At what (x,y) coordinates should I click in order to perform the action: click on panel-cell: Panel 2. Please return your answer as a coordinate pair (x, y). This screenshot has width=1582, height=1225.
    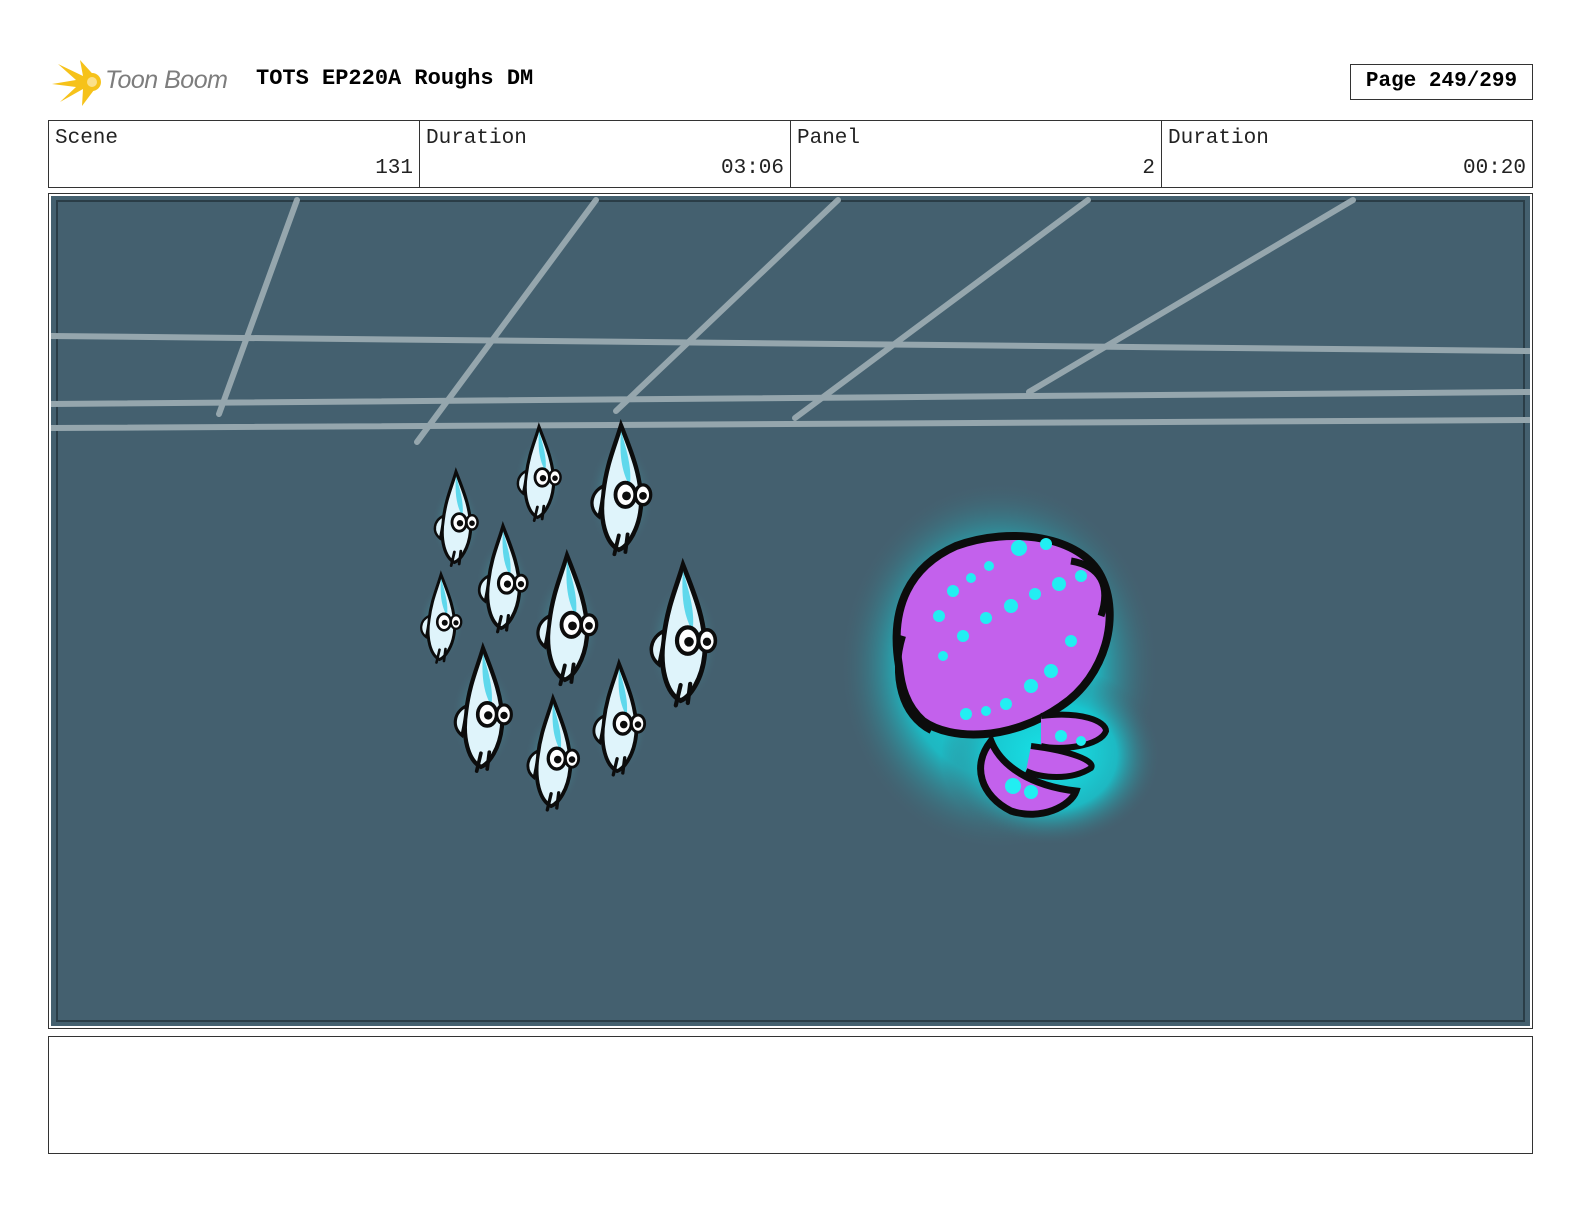
    Looking at the image, I should click on (976, 154).